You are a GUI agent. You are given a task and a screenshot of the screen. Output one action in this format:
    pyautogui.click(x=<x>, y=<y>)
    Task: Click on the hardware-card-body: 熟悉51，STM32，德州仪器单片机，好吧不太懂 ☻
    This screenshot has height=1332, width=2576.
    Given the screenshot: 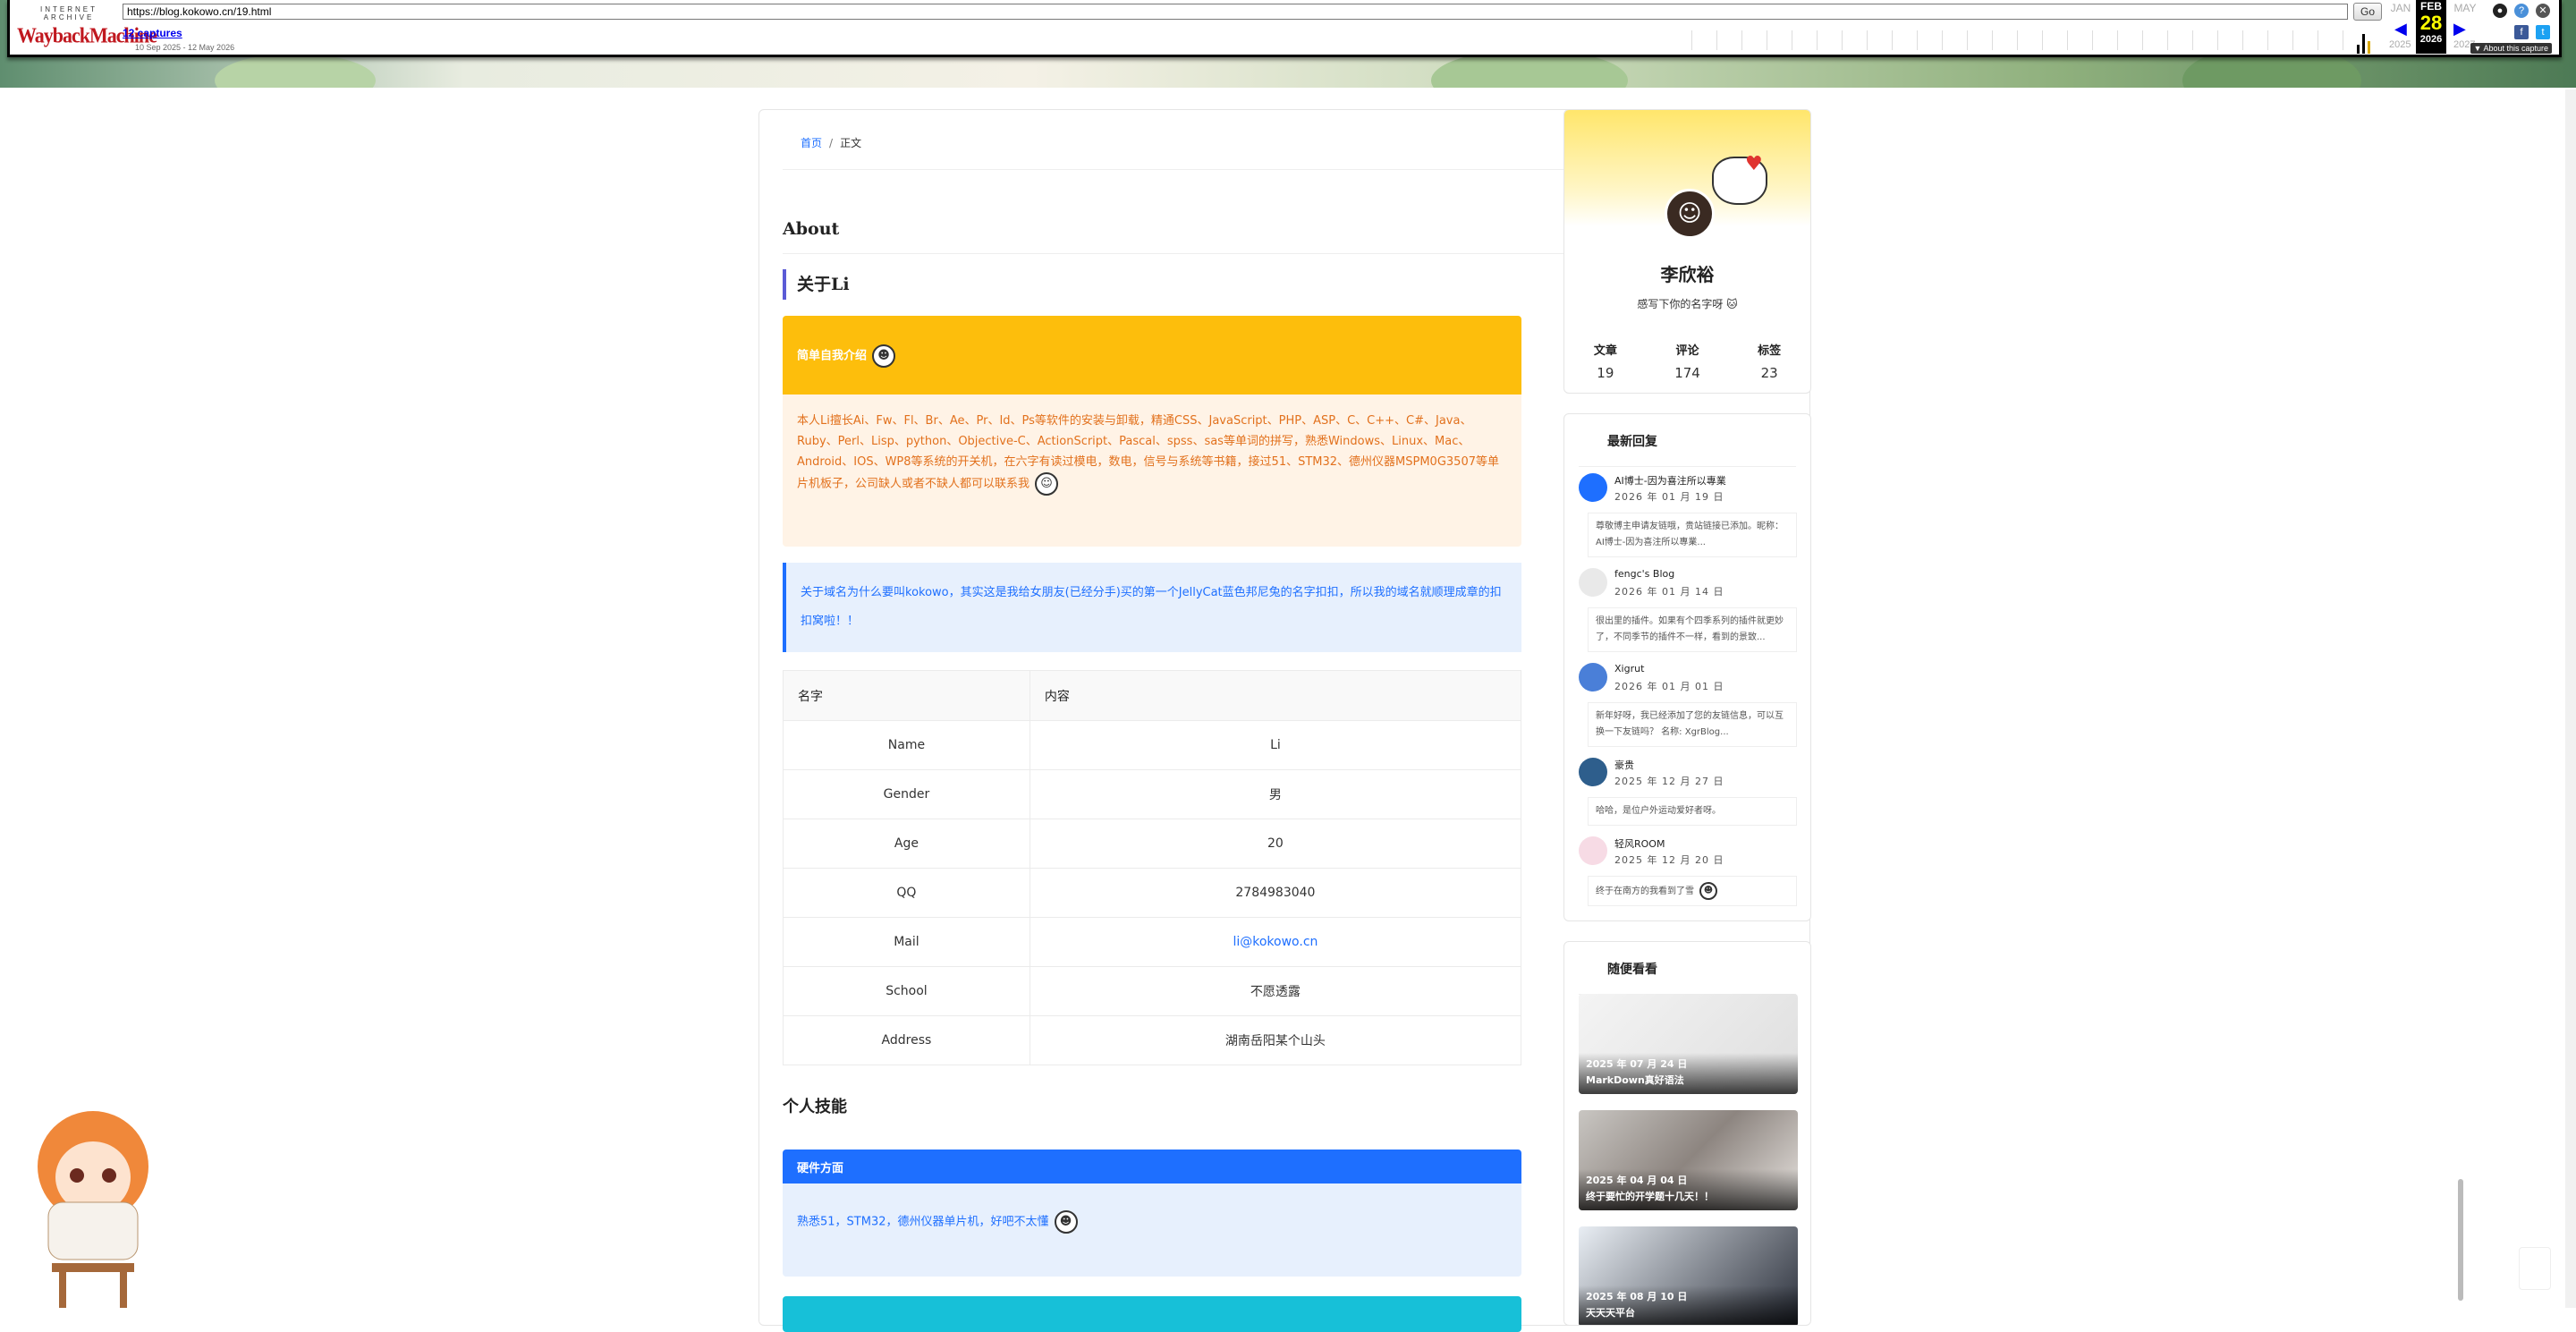 What is the action you would take?
    pyautogui.click(x=1152, y=1222)
    